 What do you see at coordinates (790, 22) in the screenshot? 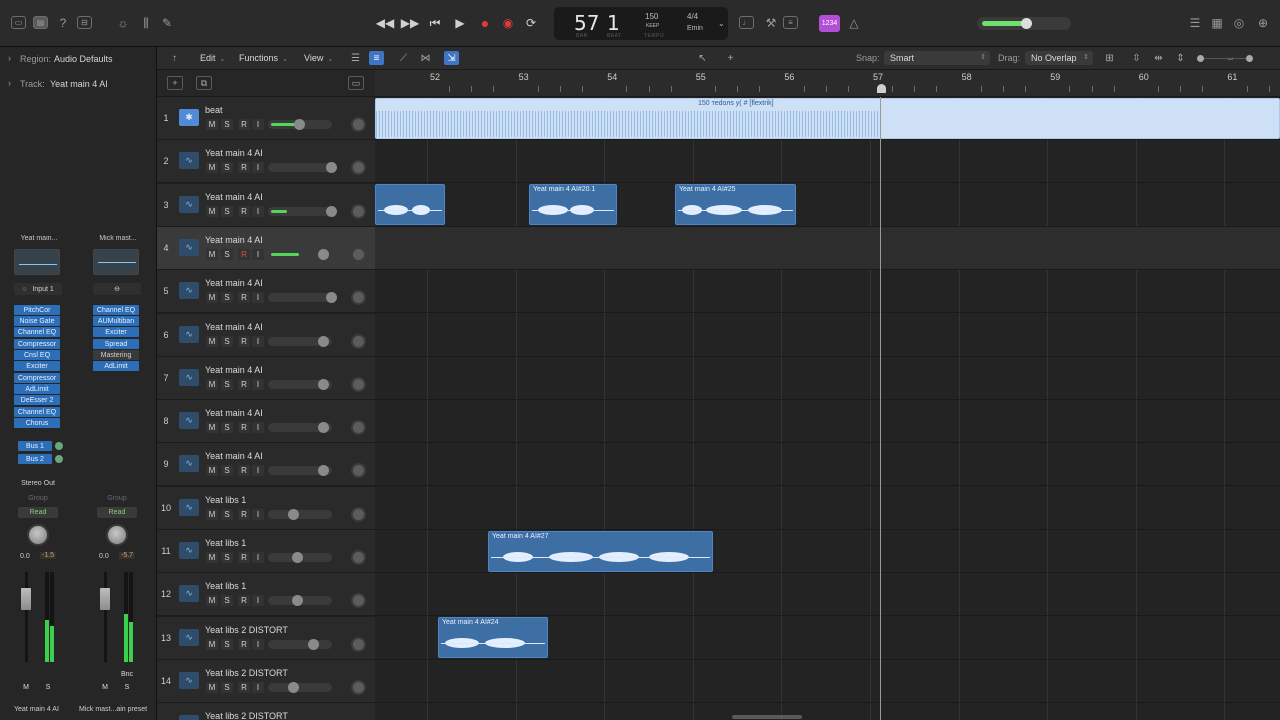
I see `notepad-icon: ≡` at bounding box center [790, 22].